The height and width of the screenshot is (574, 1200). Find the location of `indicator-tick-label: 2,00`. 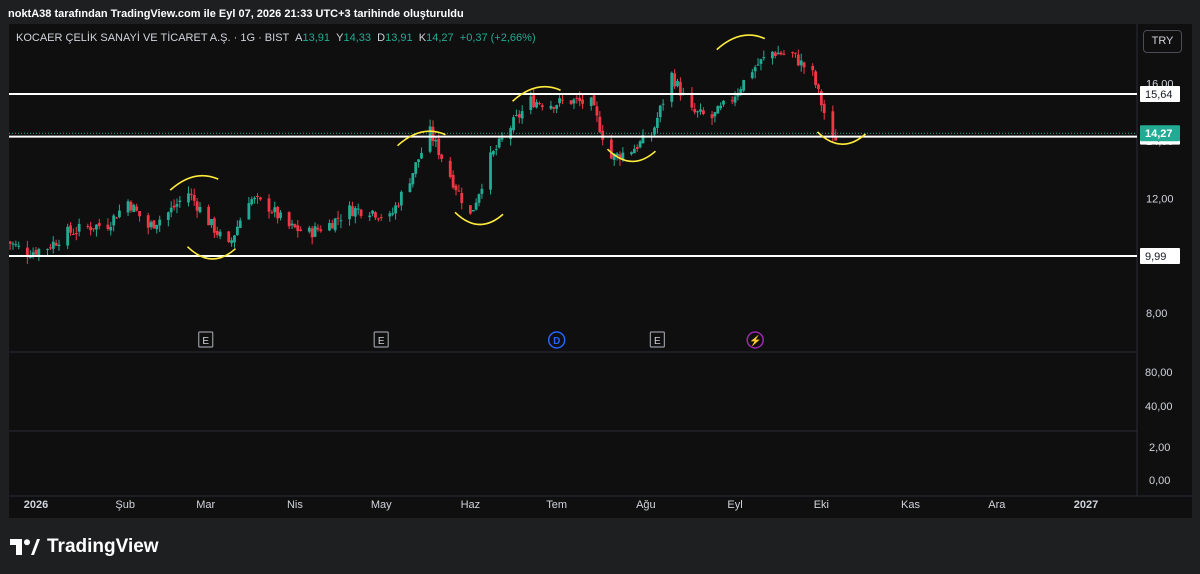

indicator-tick-label: 2,00 is located at coordinates (1159, 448).